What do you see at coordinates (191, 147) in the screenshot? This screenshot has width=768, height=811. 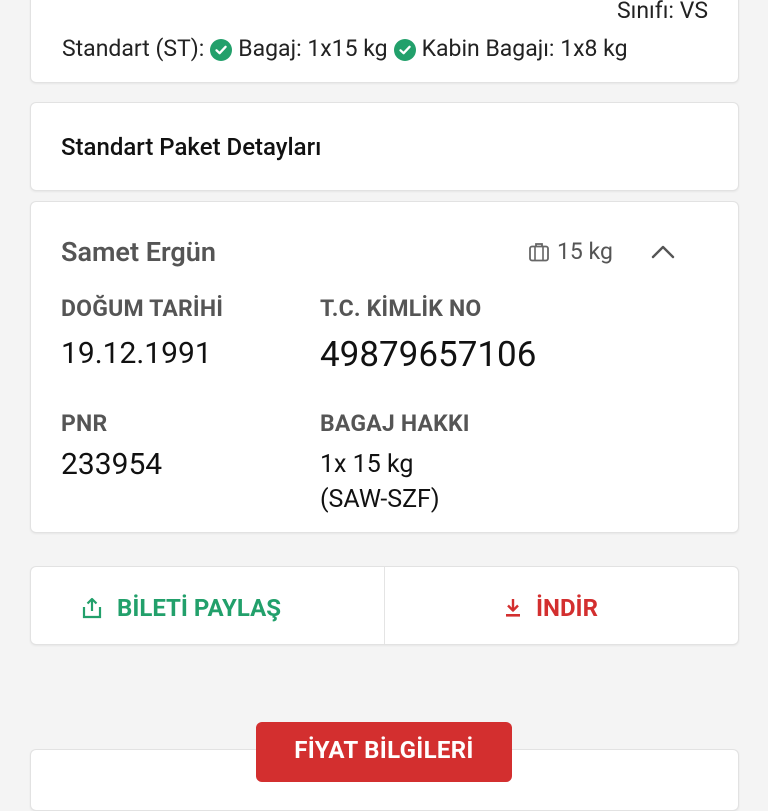 I see `package-details-title: Standart Paket Detayları` at bounding box center [191, 147].